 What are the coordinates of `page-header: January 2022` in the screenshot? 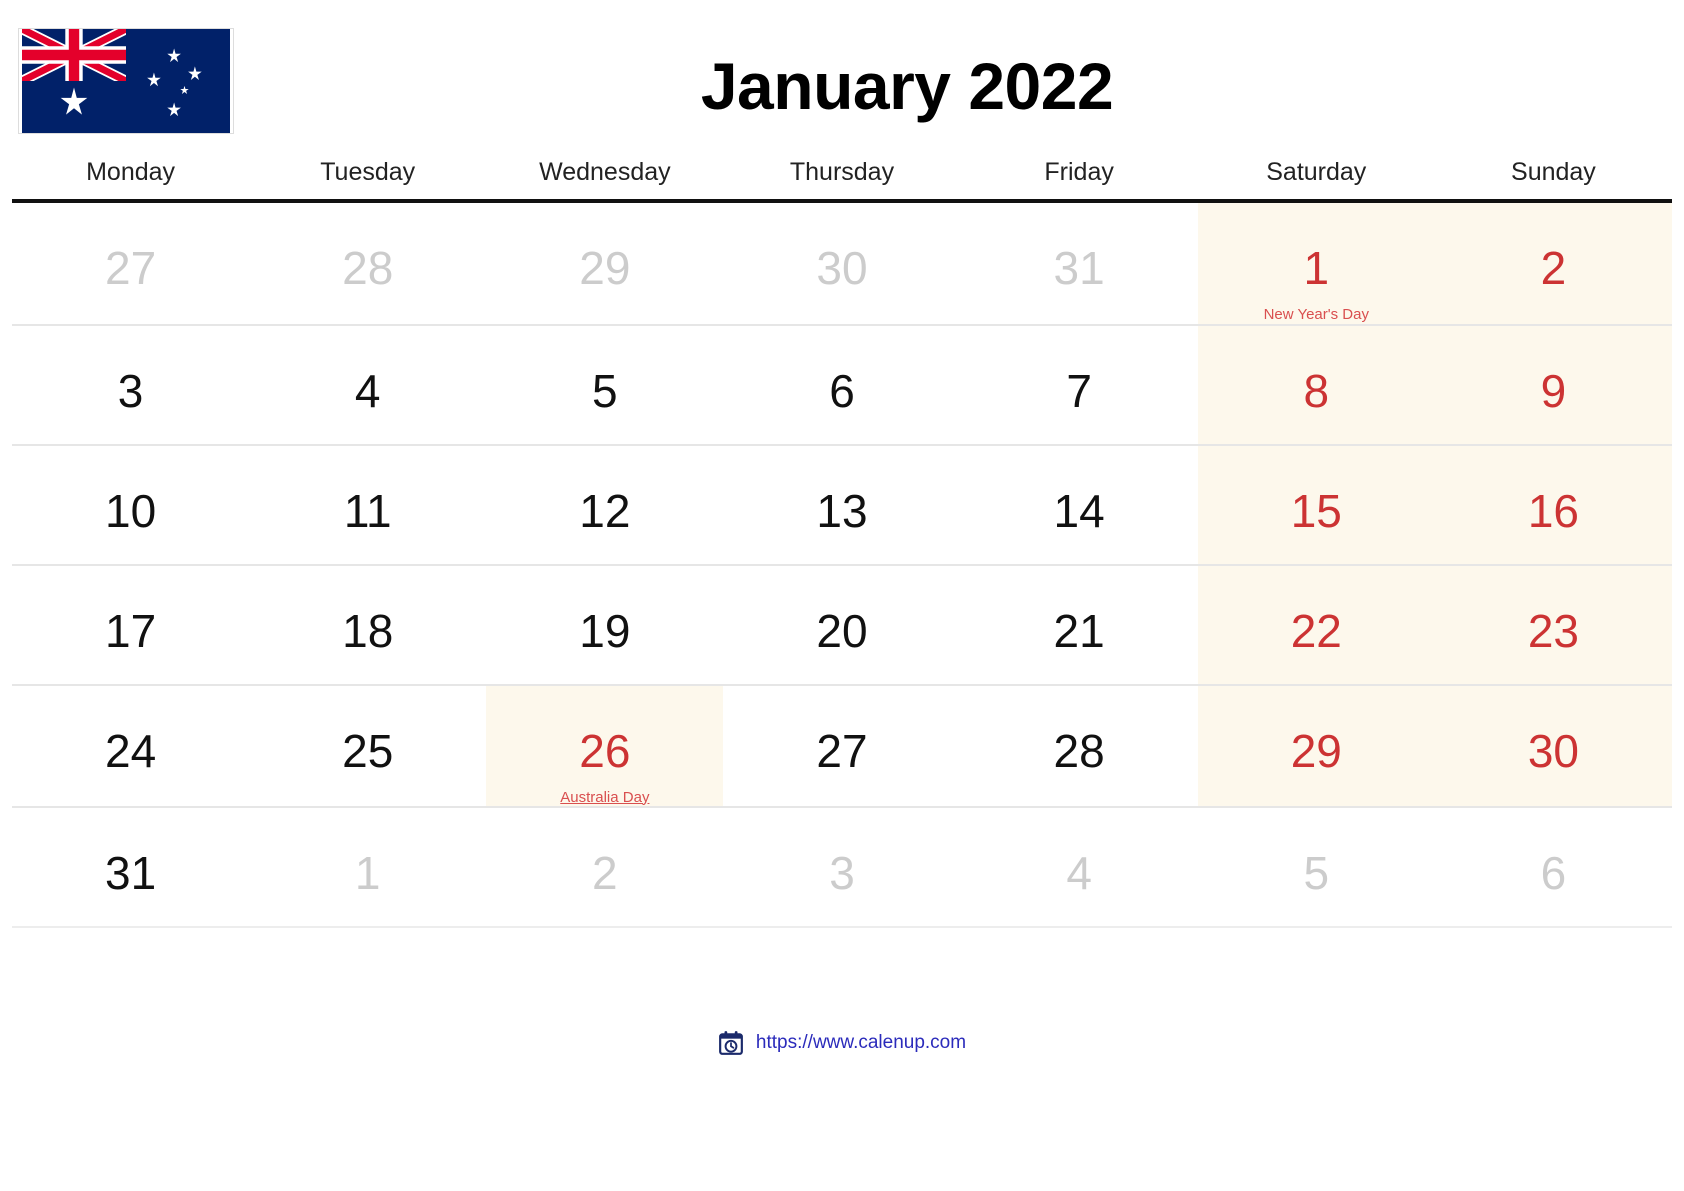 It's located at (842, 80).